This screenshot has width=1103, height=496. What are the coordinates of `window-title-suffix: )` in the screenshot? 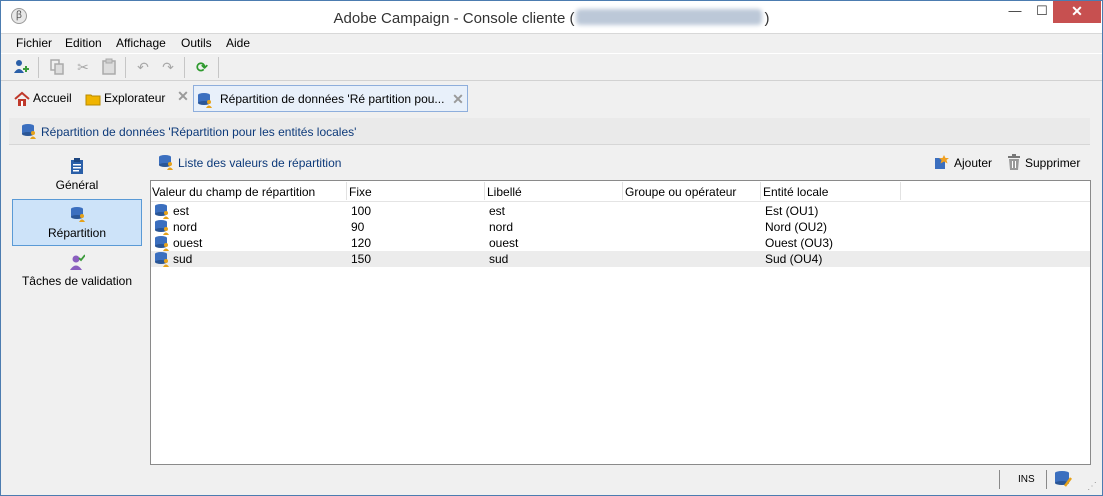 It's located at (767, 18).